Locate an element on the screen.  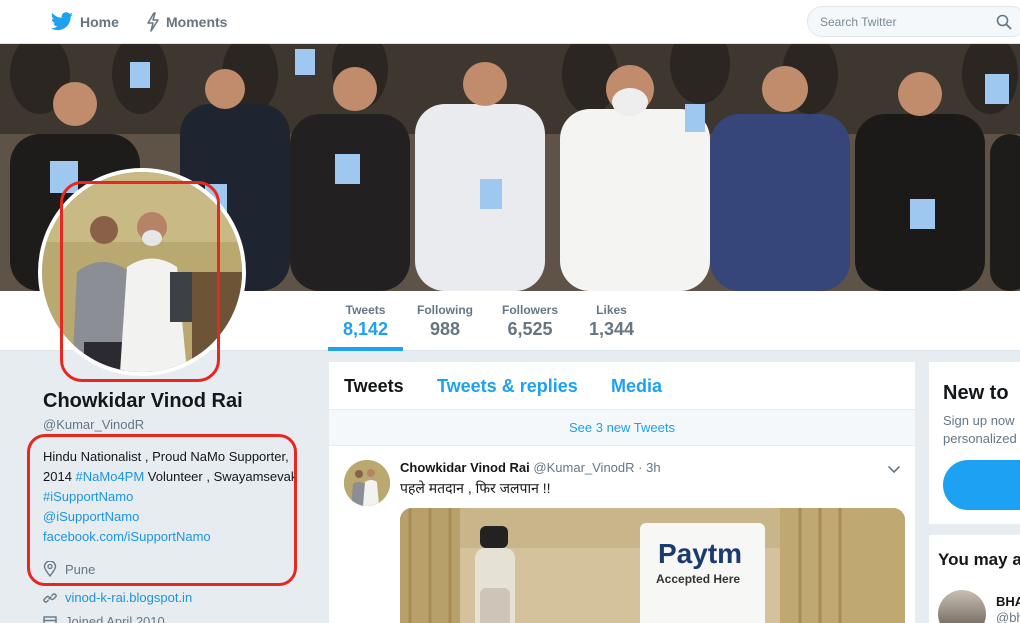
tab-tweets: Tweets is located at coordinates (374, 386).